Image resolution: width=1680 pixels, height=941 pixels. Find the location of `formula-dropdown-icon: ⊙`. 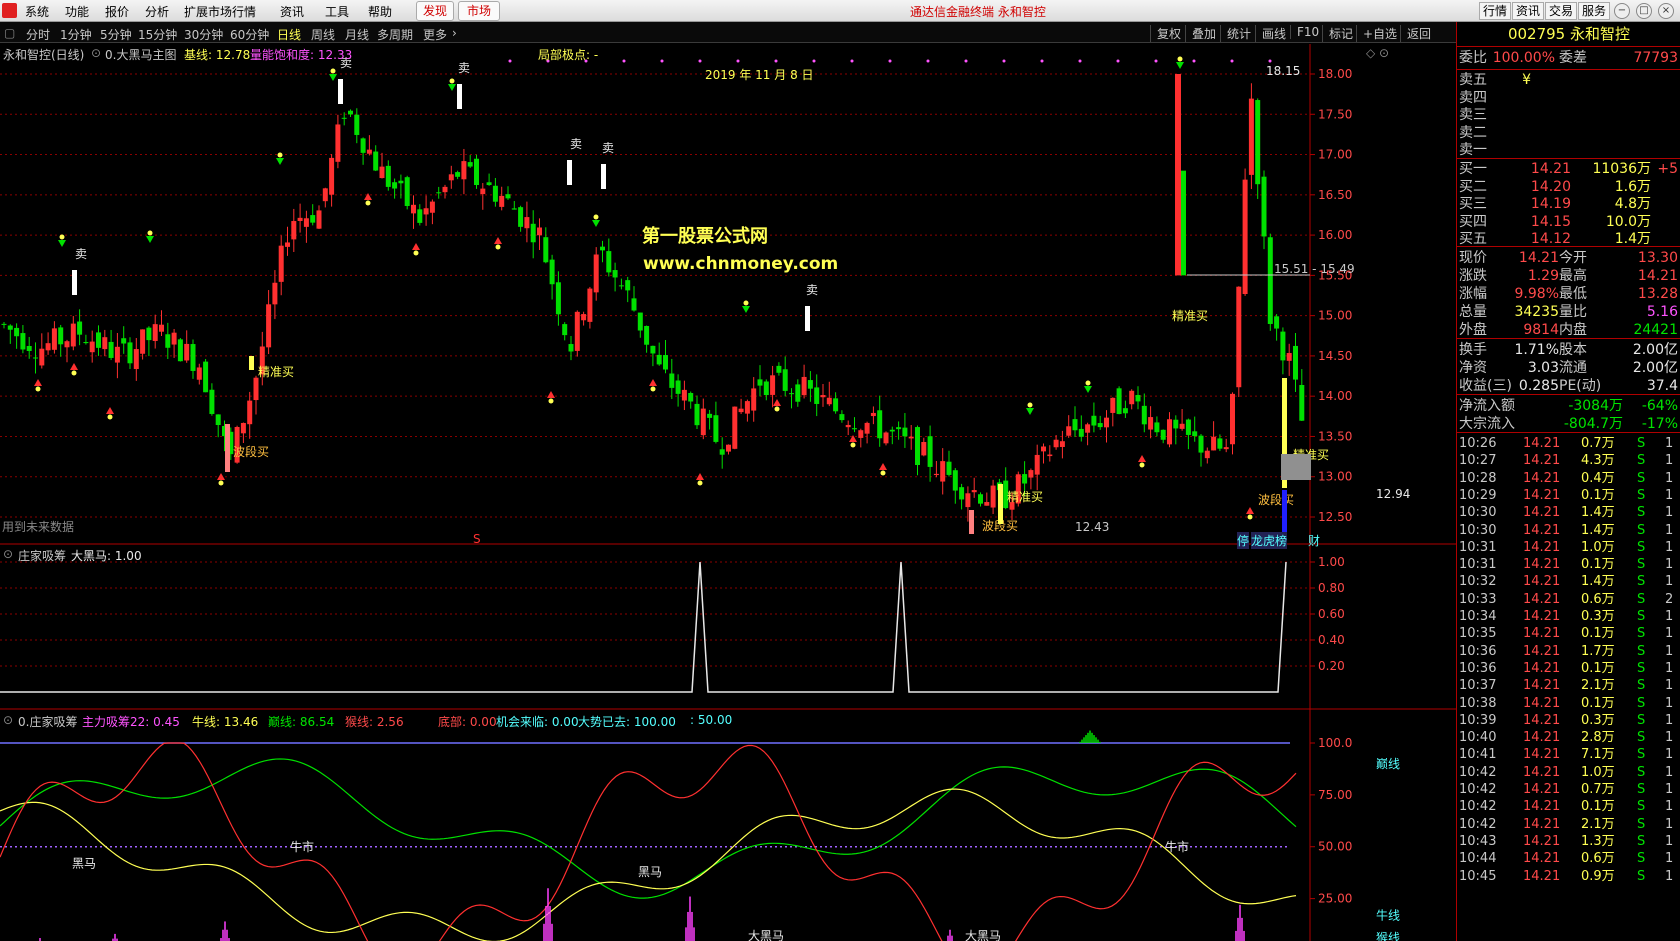

formula-dropdown-icon: ⊙ is located at coordinates (96, 53).